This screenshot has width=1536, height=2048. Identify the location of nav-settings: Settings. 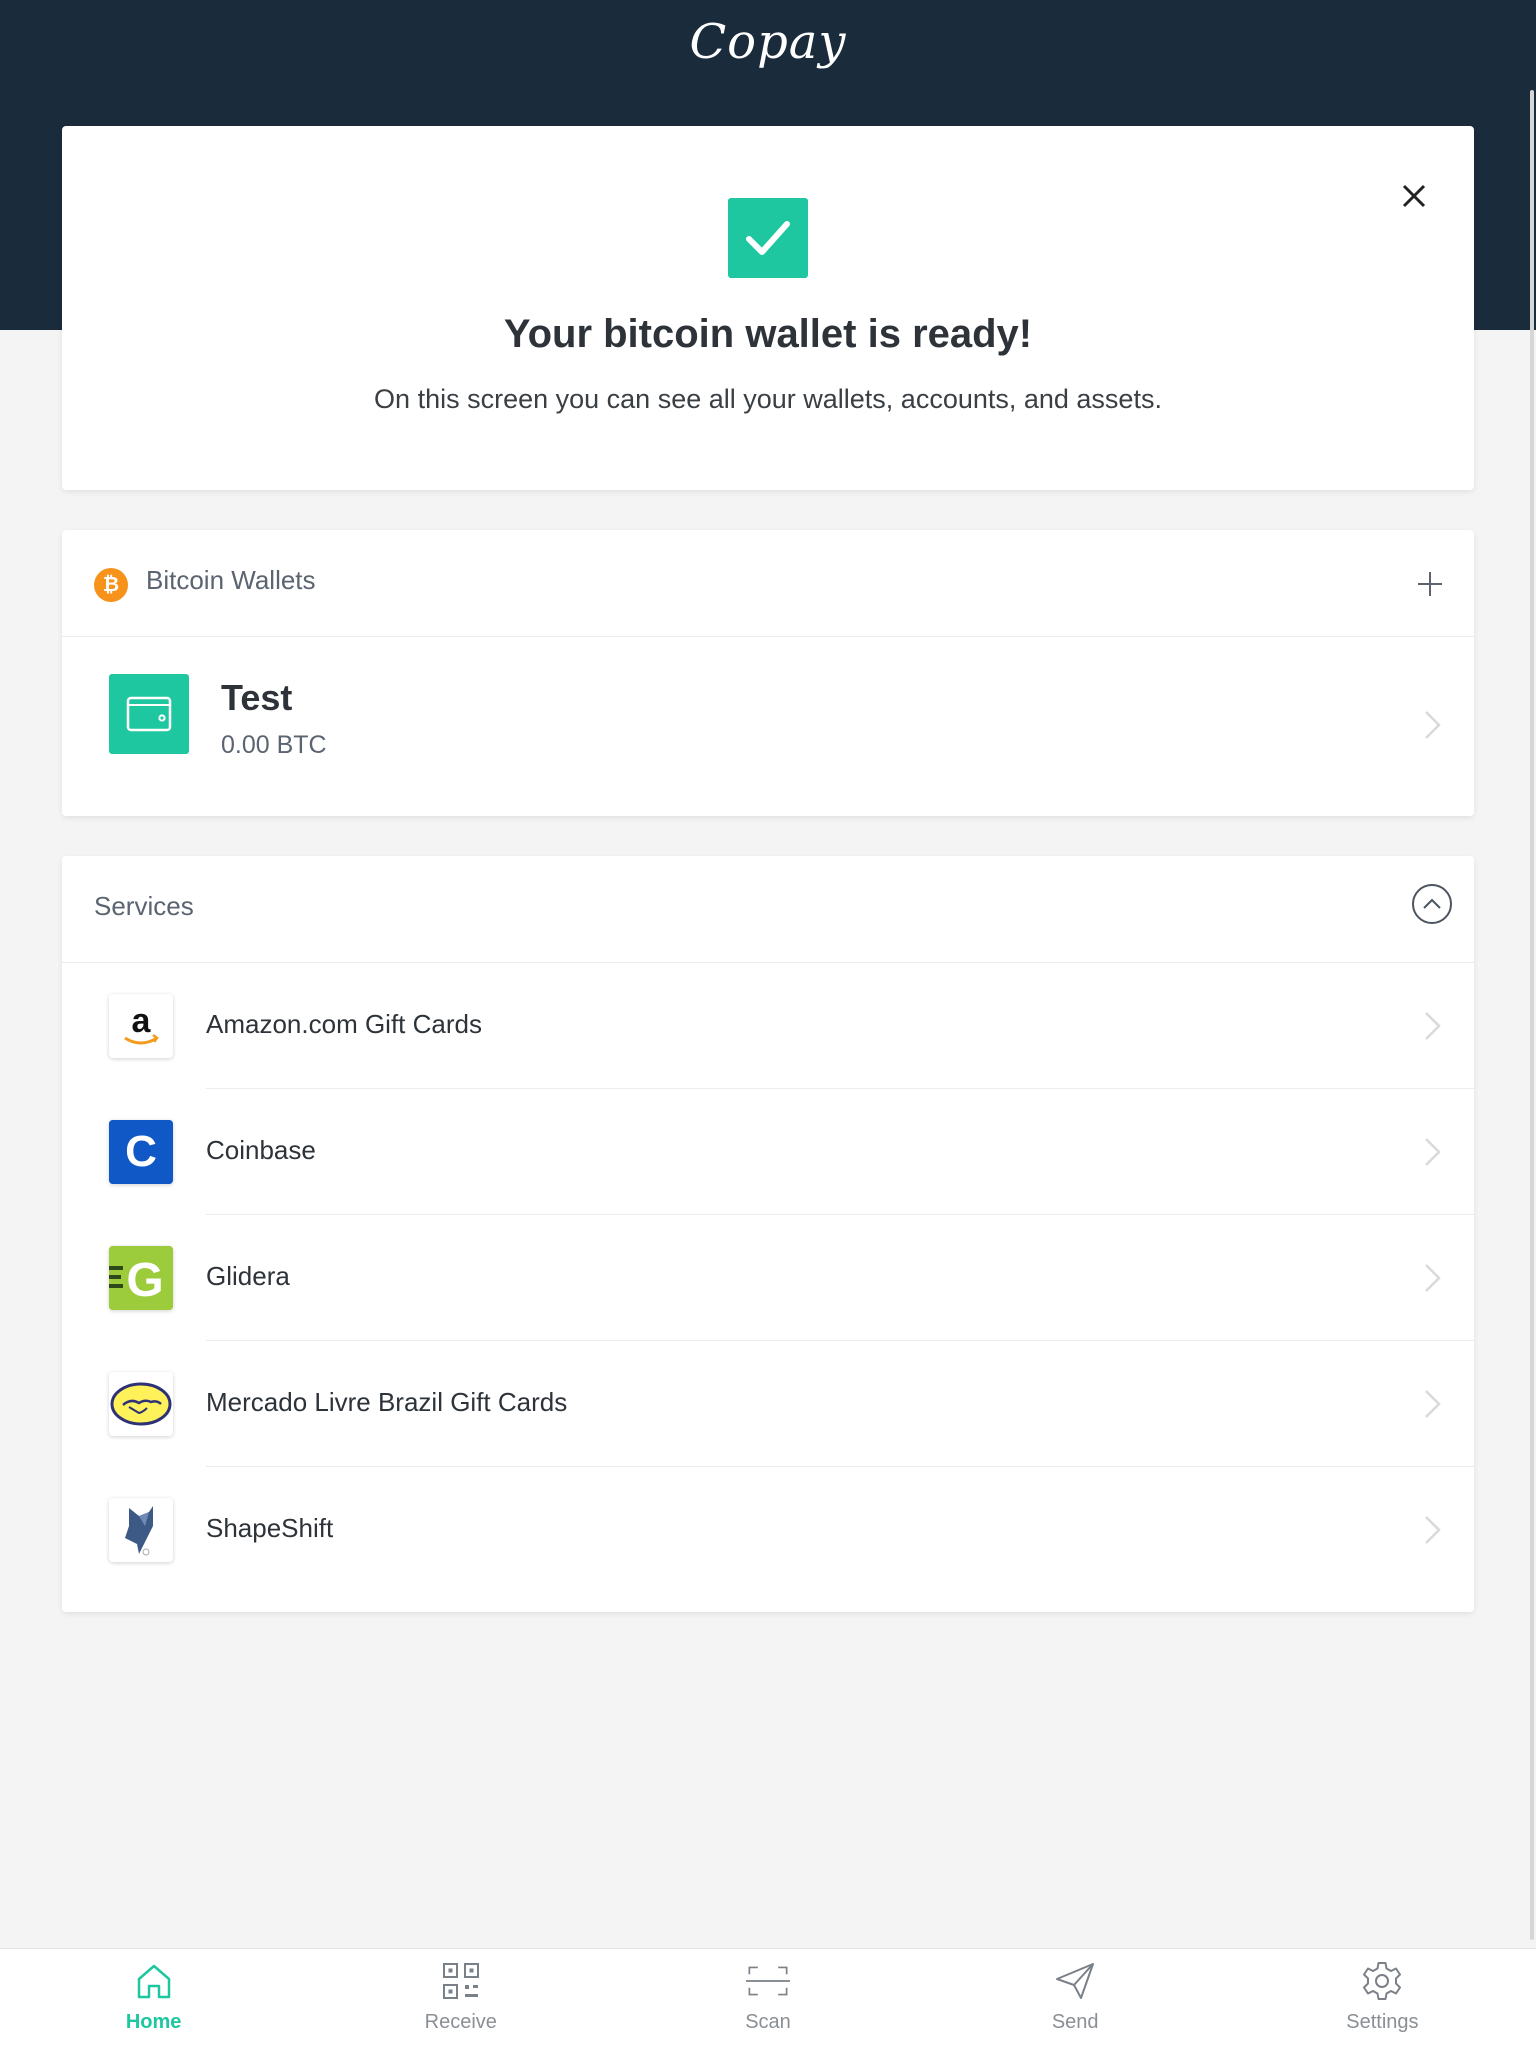
(1382, 1998).